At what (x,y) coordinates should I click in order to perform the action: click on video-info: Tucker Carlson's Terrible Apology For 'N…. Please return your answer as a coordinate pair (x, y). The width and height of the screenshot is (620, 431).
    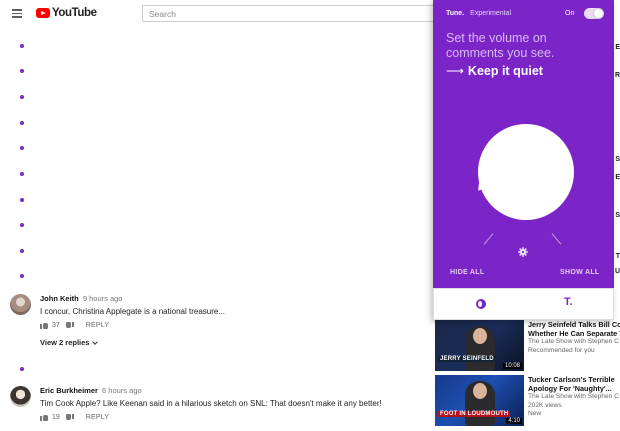
    Looking at the image, I should click on (574, 397).